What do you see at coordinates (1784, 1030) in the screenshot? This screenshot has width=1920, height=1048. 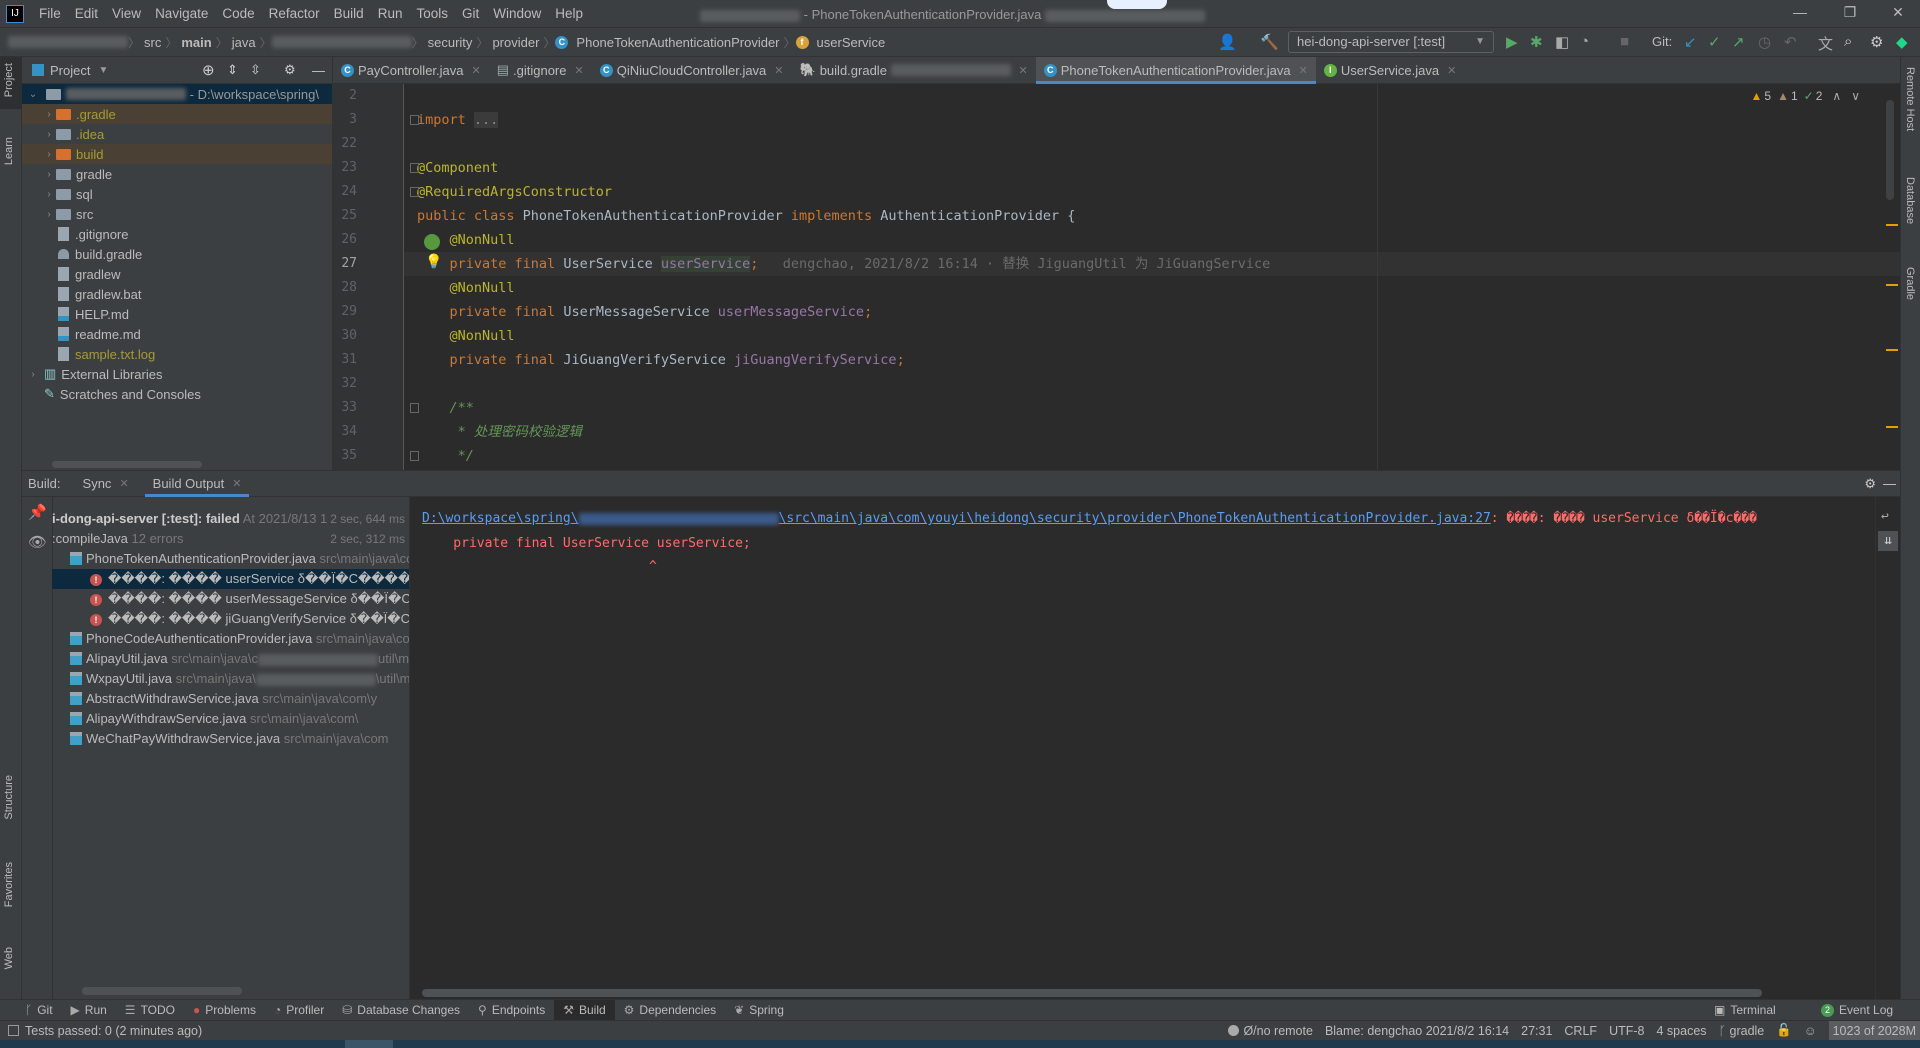 I see `lock-icon: 🔓` at bounding box center [1784, 1030].